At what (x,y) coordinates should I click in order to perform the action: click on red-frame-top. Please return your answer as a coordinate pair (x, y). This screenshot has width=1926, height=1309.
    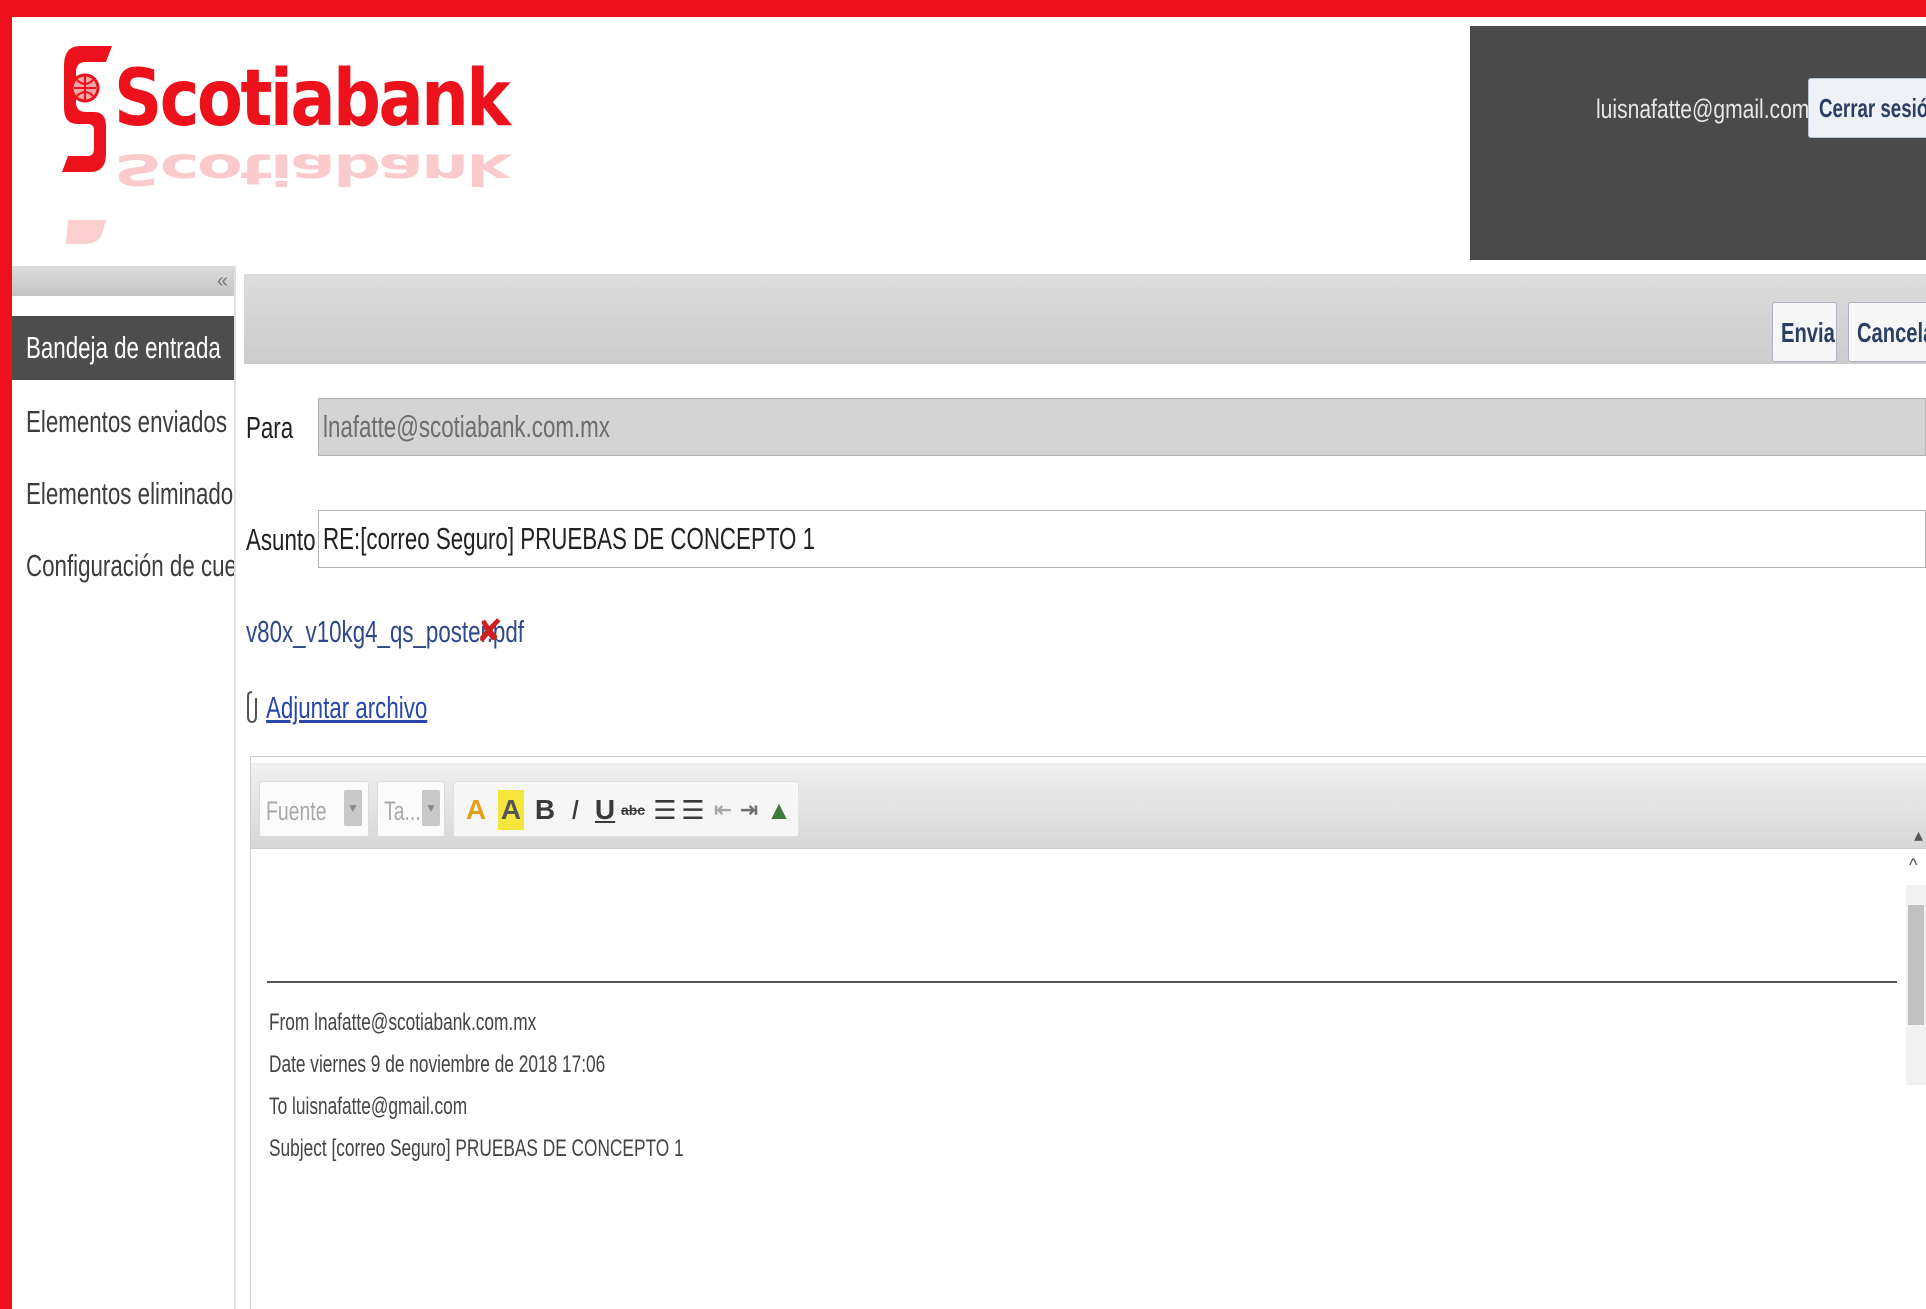
    Looking at the image, I should click on (963, 8).